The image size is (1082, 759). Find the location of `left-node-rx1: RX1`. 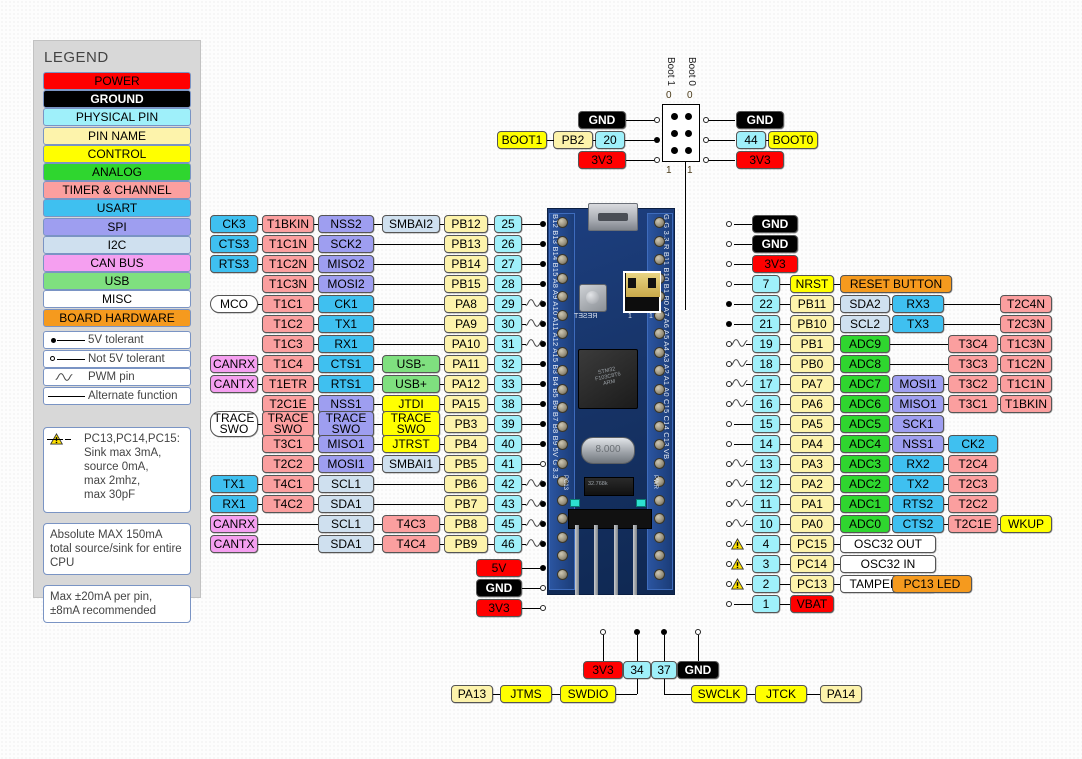

left-node-rx1: RX1 is located at coordinates (346, 344).